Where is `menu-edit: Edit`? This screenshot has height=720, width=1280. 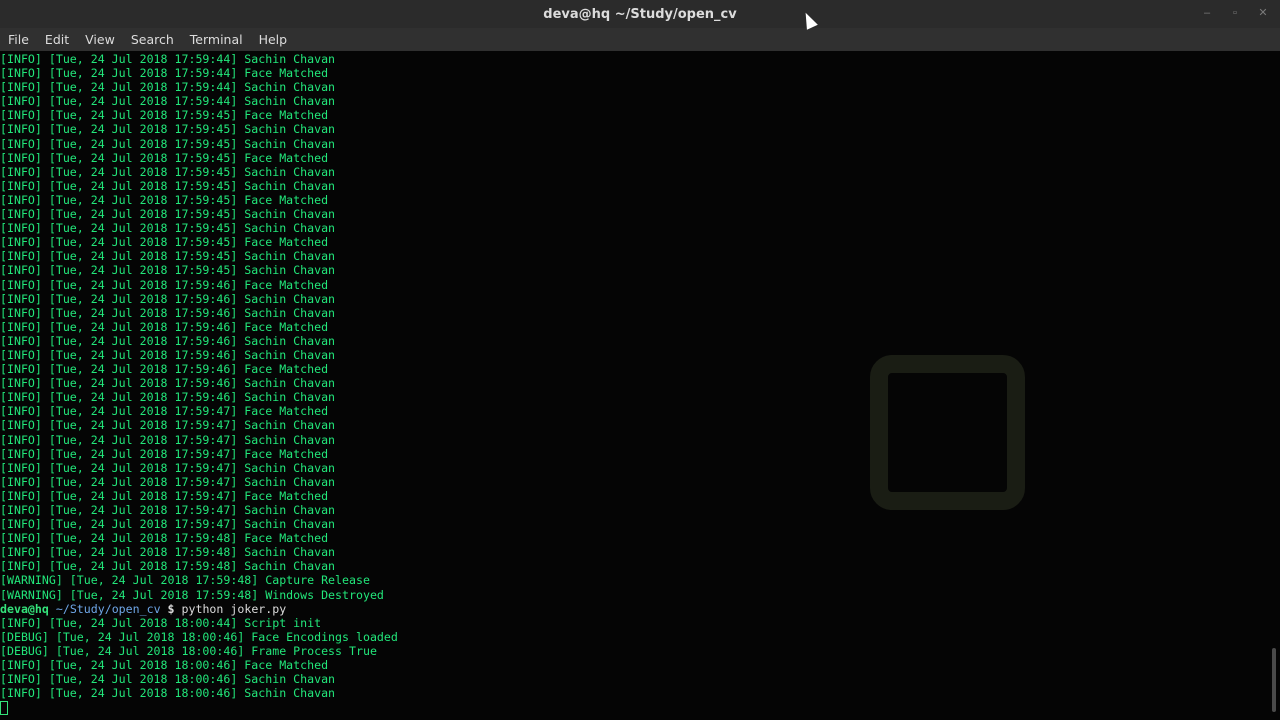
menu-edit: Edit is located at coordinates (57, 39).